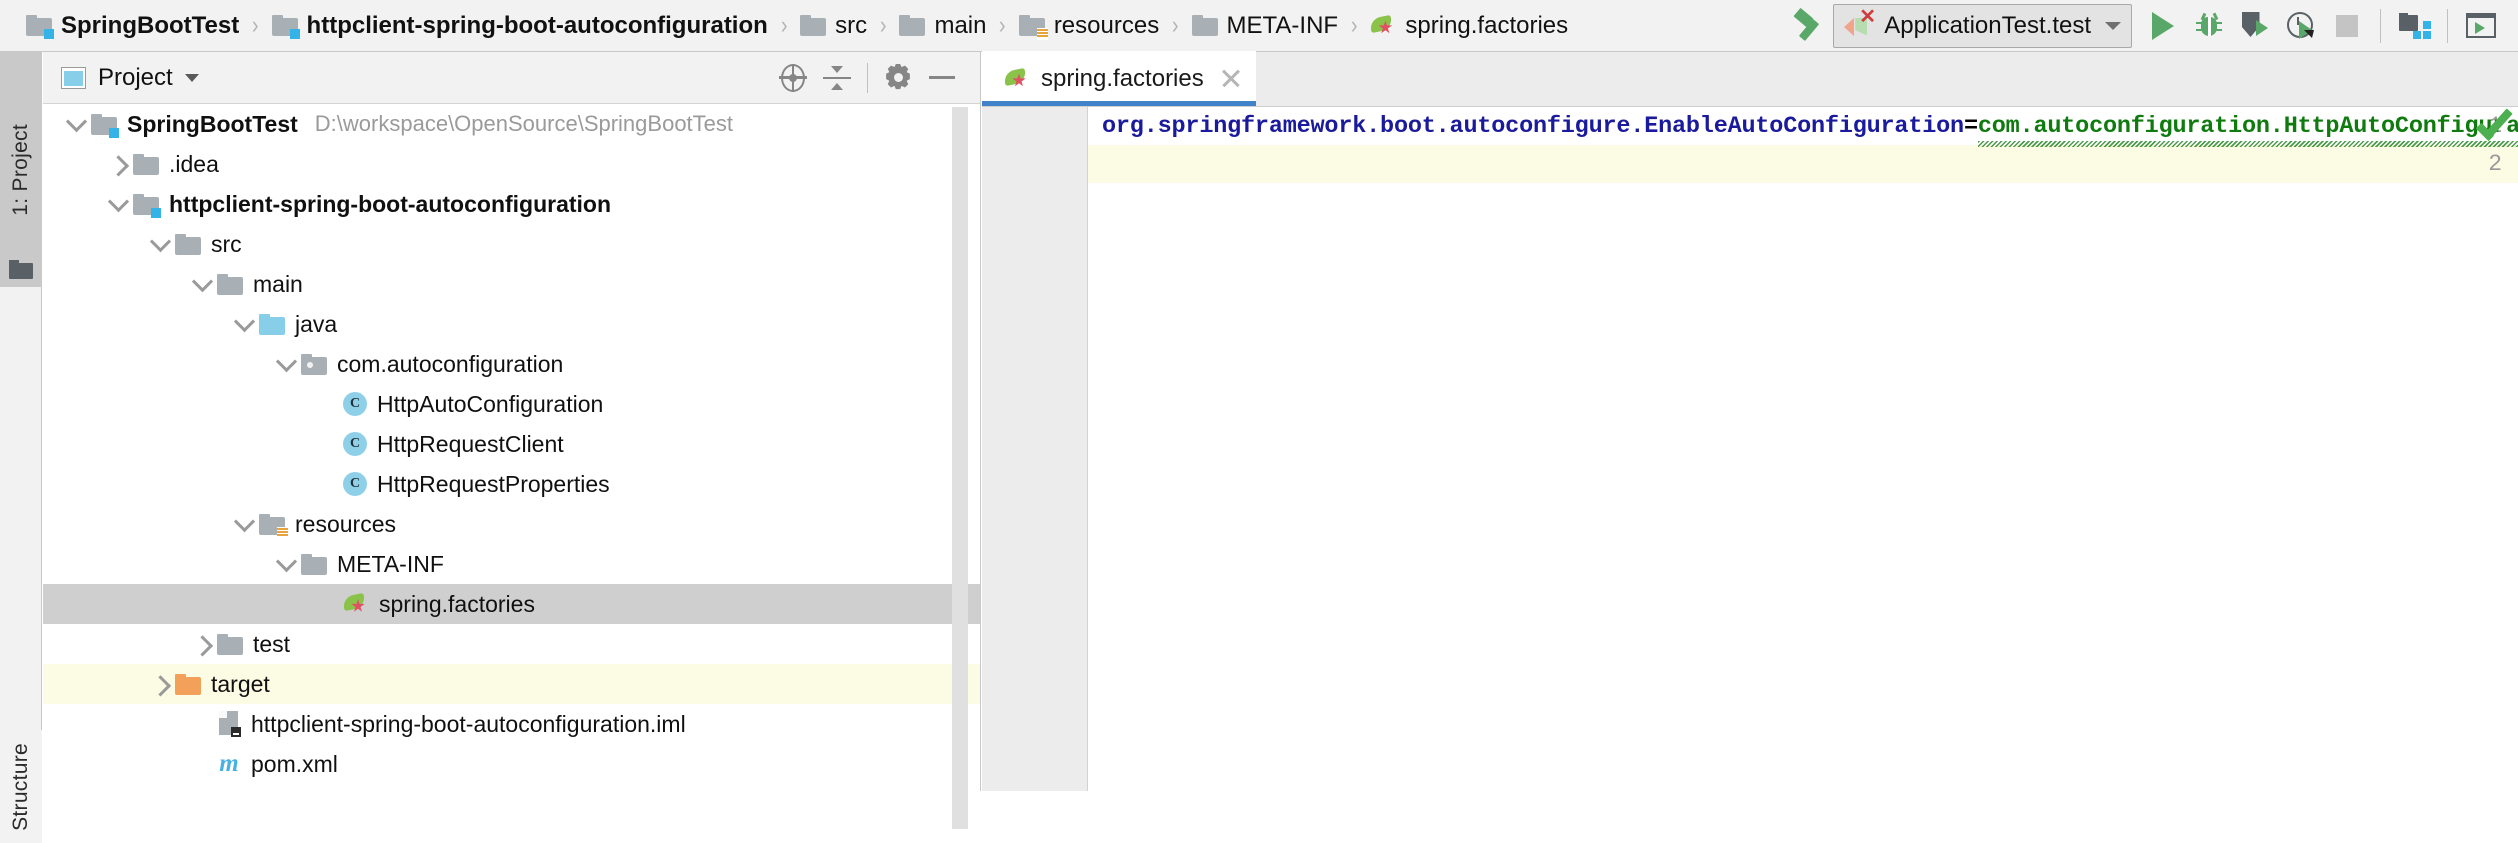 This screenshot has height=843, width=2518. What do you see at coordinates (1106, 25) in the screenshot?
I see `breadcrumb-label: resources` at bounding box center [1106, 25].